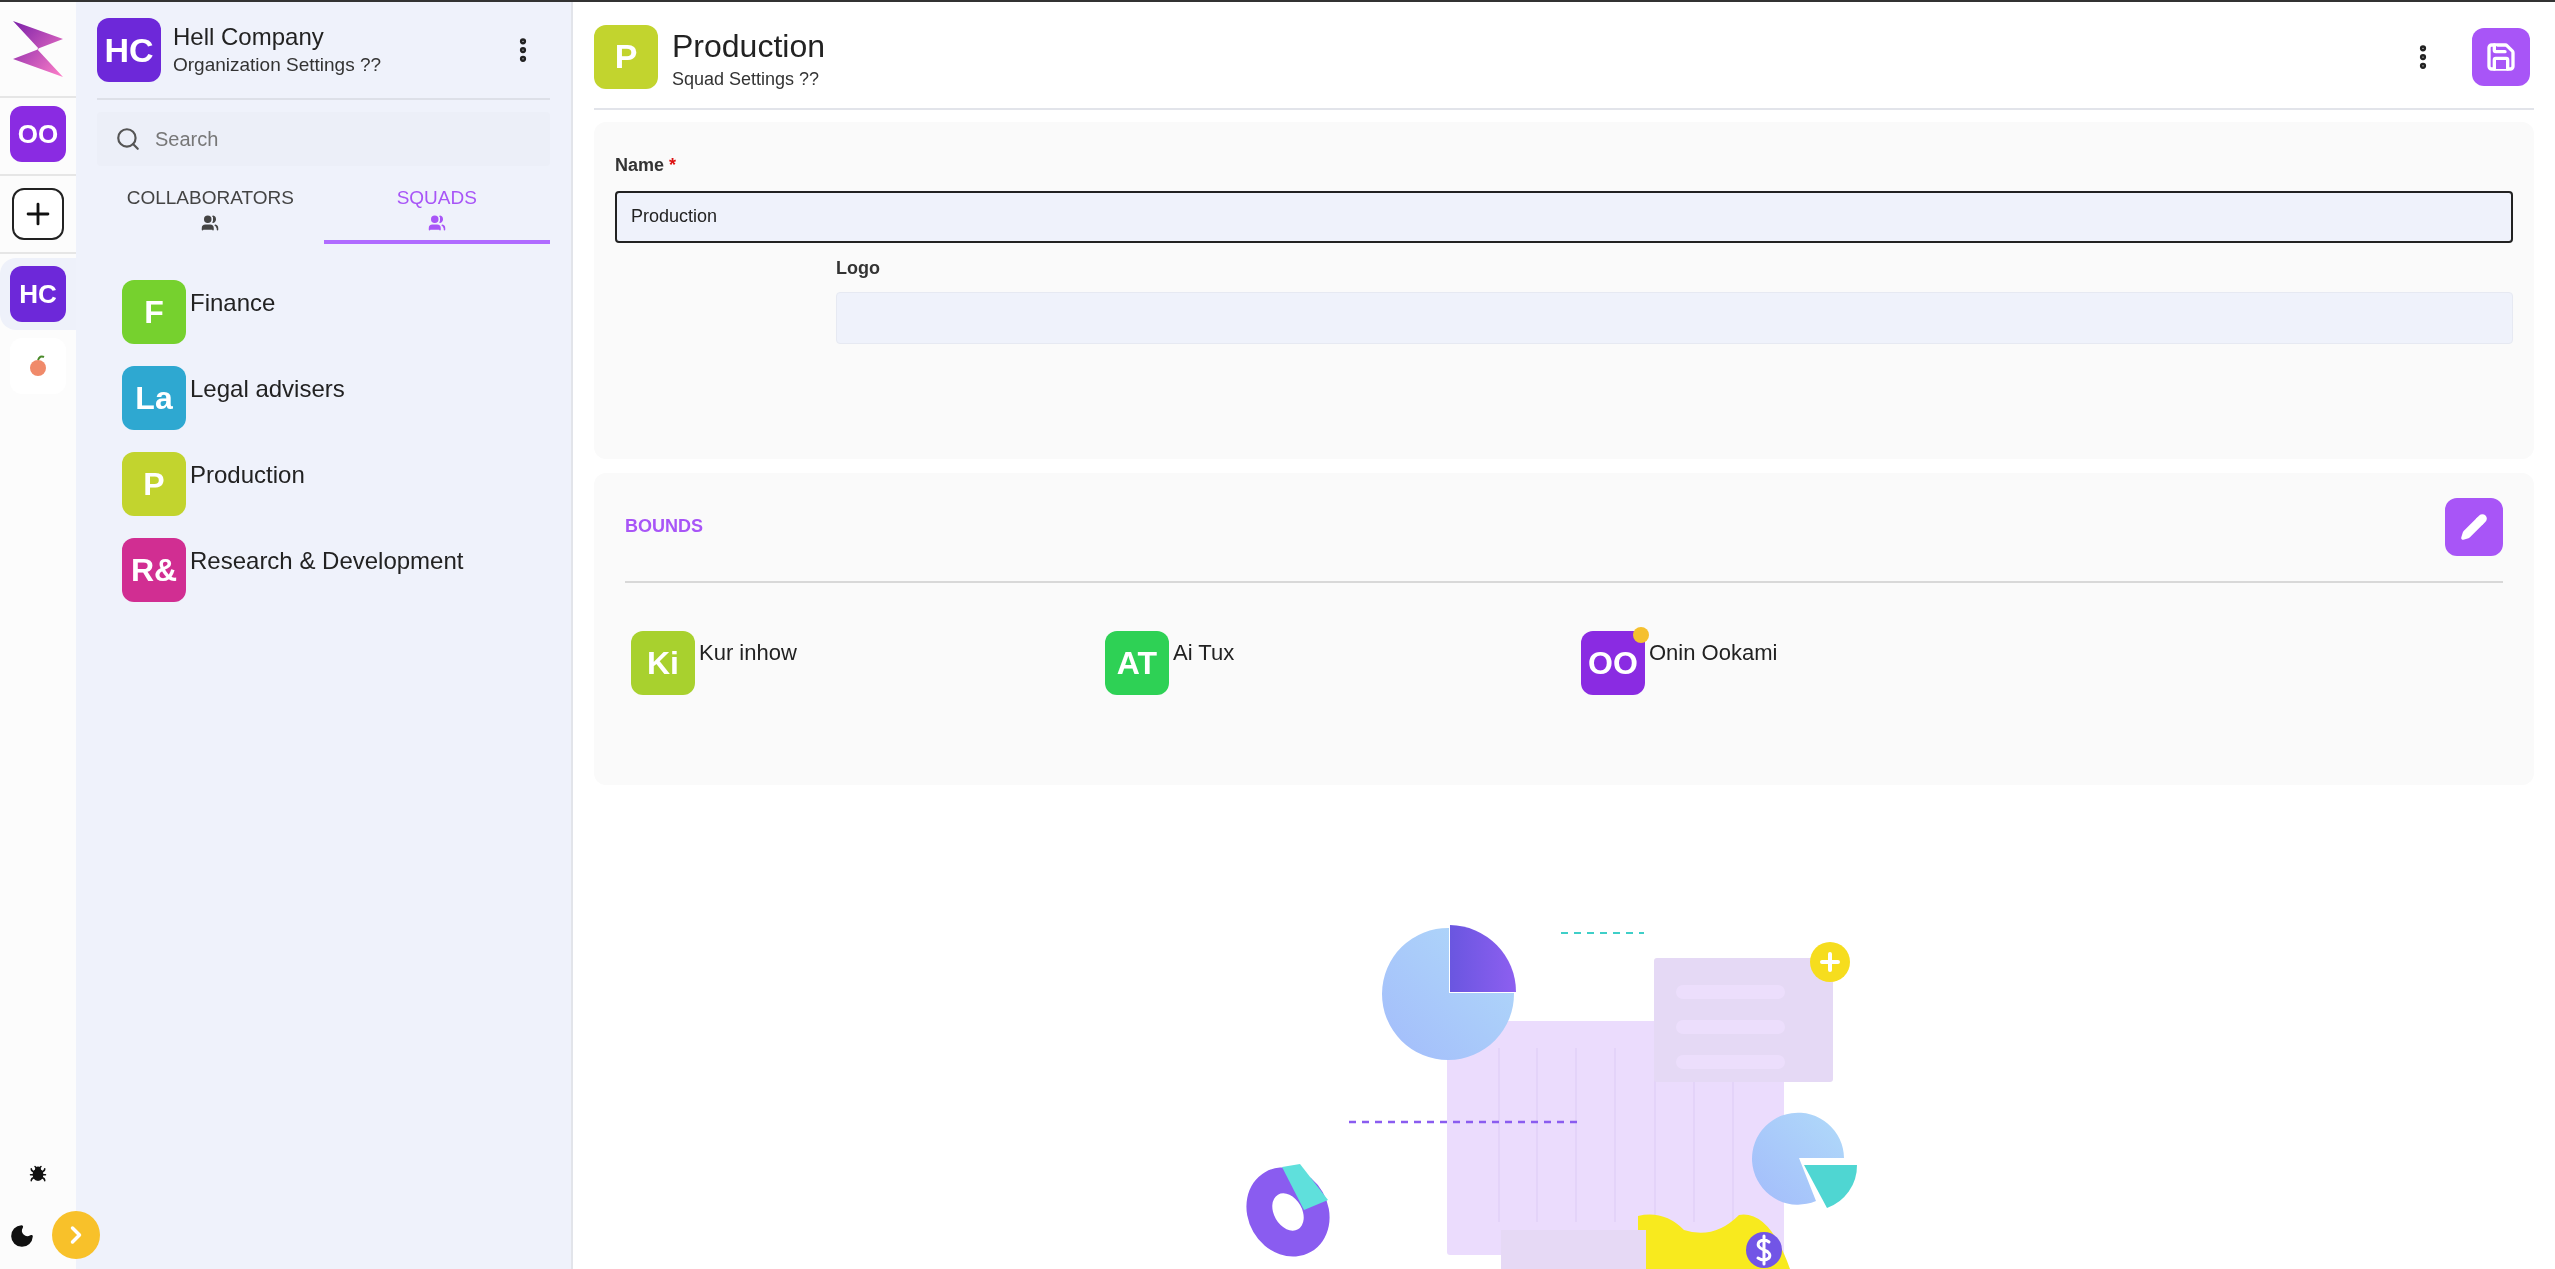 The image size is (2555, 1269). I want to click on squad-list-item: P Production, so click(336, 484).